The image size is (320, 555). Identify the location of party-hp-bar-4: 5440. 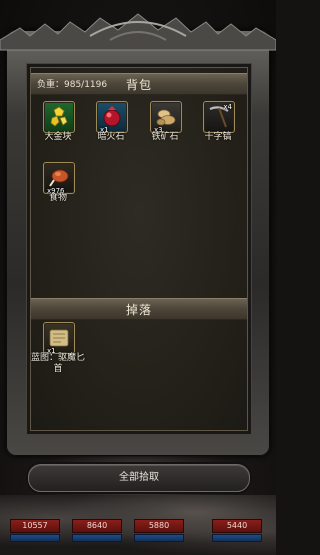
(237, 526).